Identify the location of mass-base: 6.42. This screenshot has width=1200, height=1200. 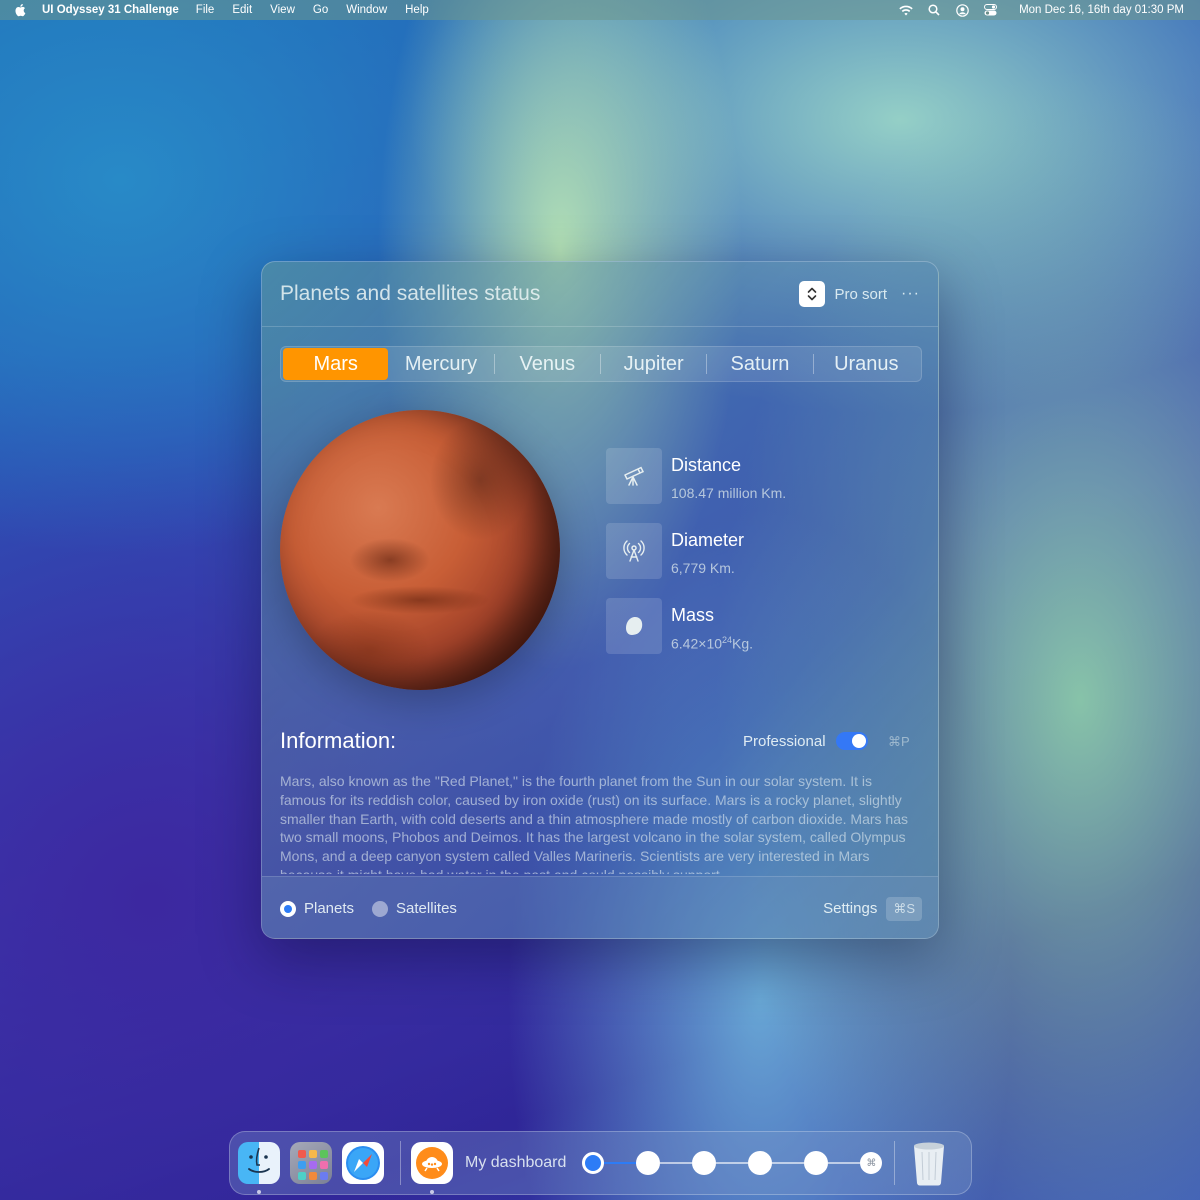
(685, 643).